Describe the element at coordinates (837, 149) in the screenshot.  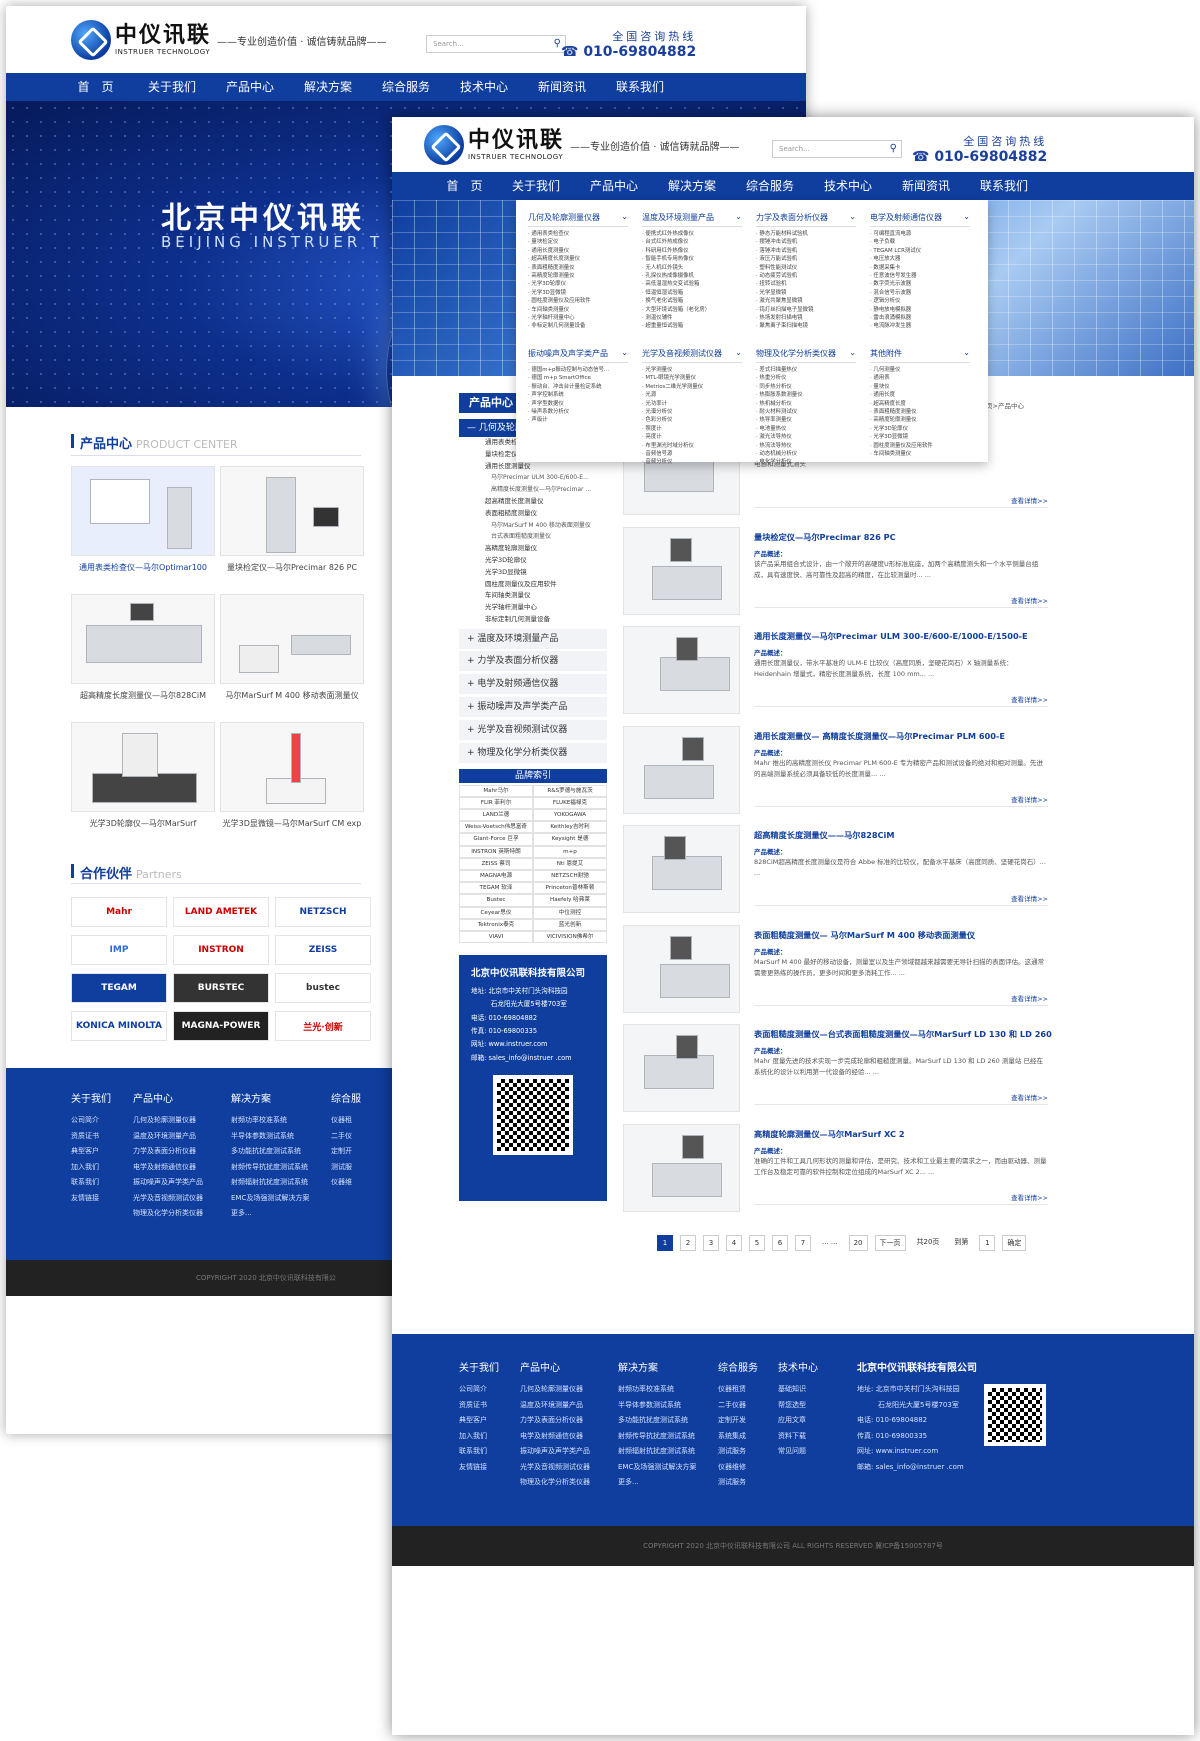
I see `search-input: Search... ⚲` at that location.